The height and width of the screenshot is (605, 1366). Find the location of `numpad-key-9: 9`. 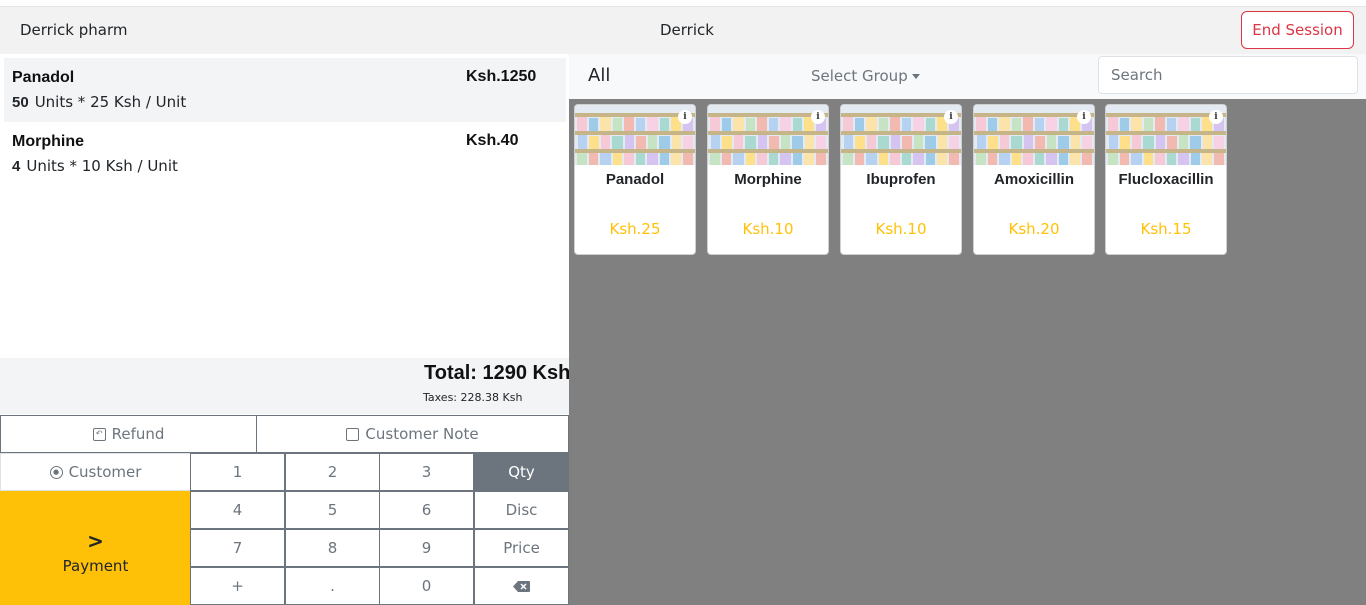

numpad-key-9: 9 is located at coordinates (426, 548).